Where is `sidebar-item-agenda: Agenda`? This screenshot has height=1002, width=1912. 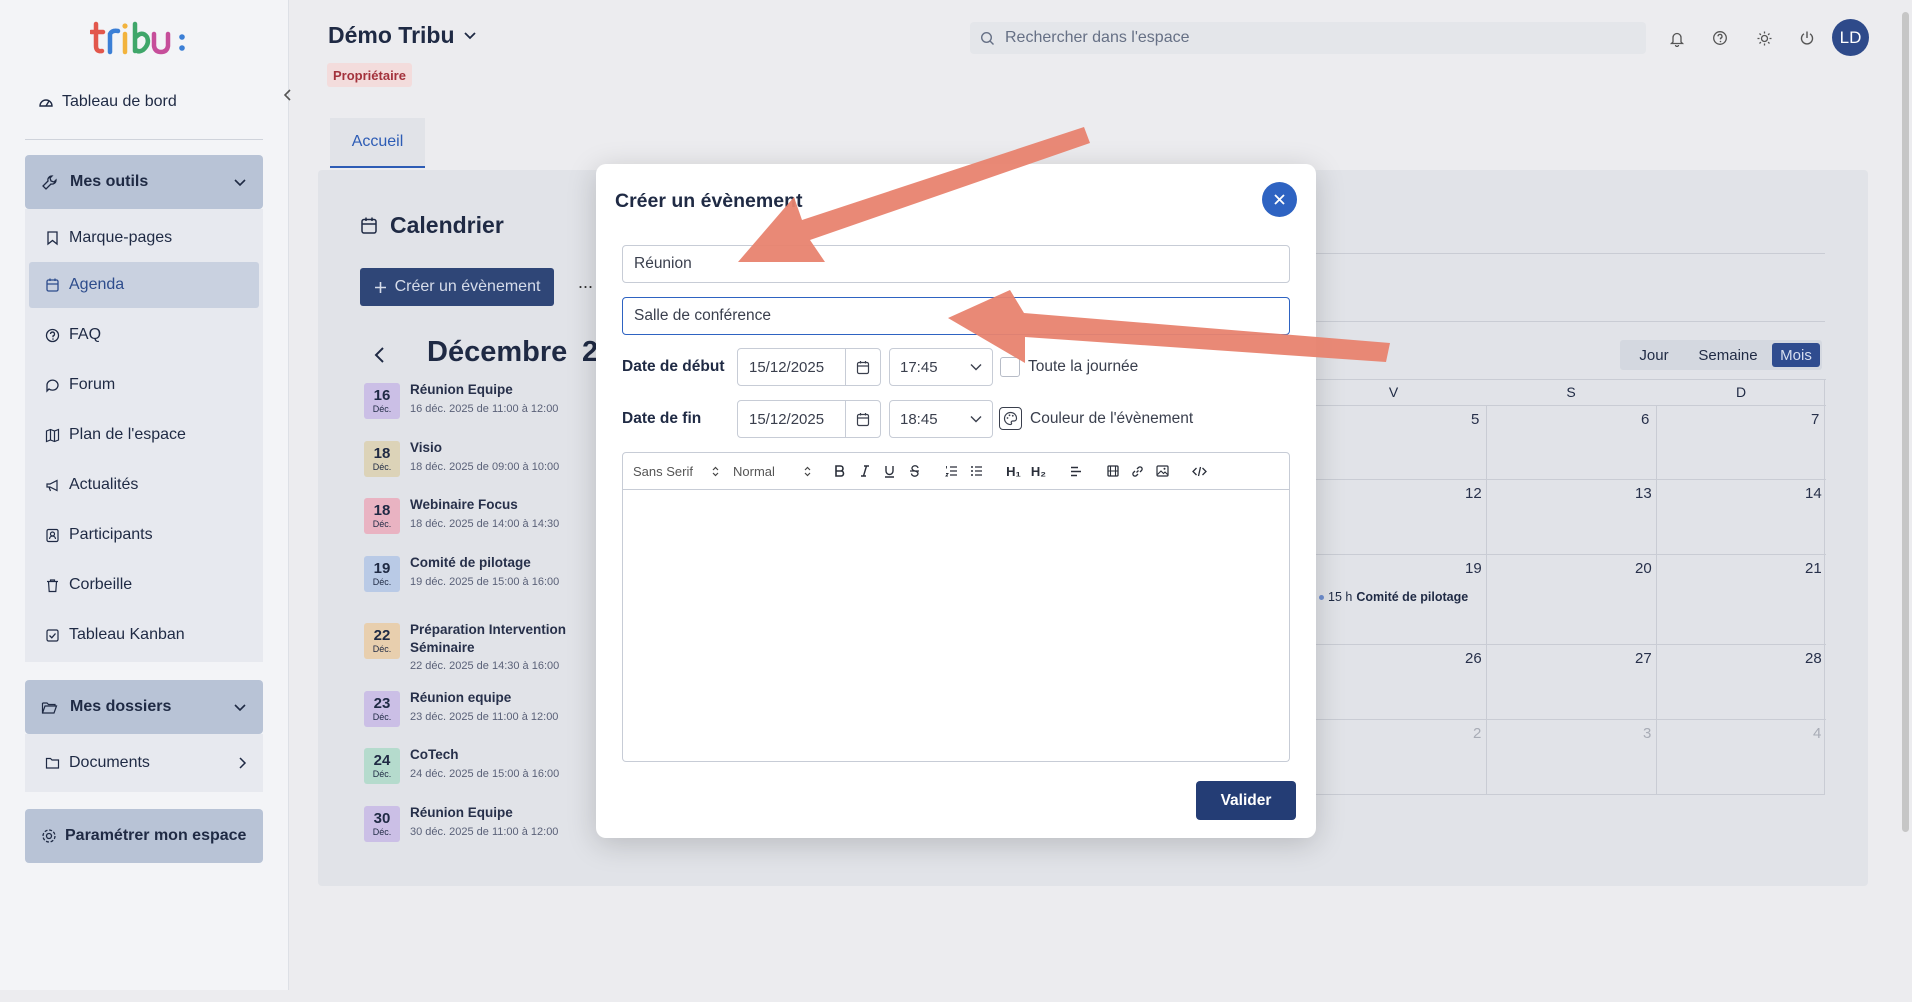
sidebar-item-agenda: Agenda is located at coordinates (144, 285).